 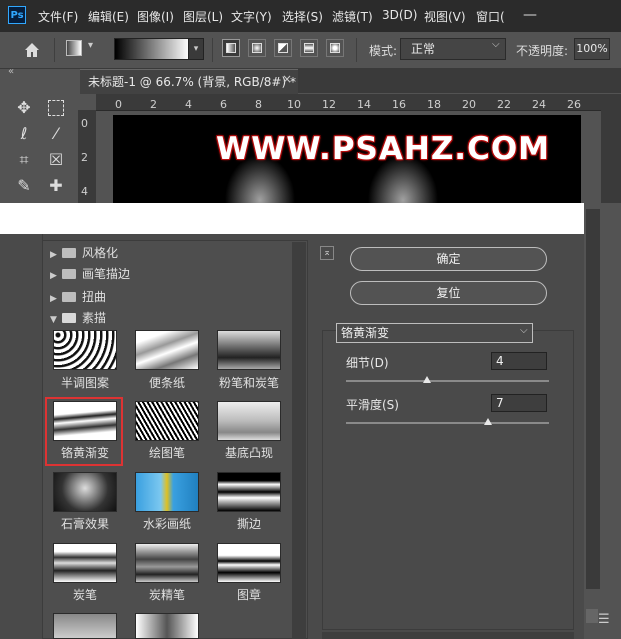 What do you see at coordinates (11, 71) in the screenshot?
I see `collapse-panel-icon: «` at bounding box center [11, 71].